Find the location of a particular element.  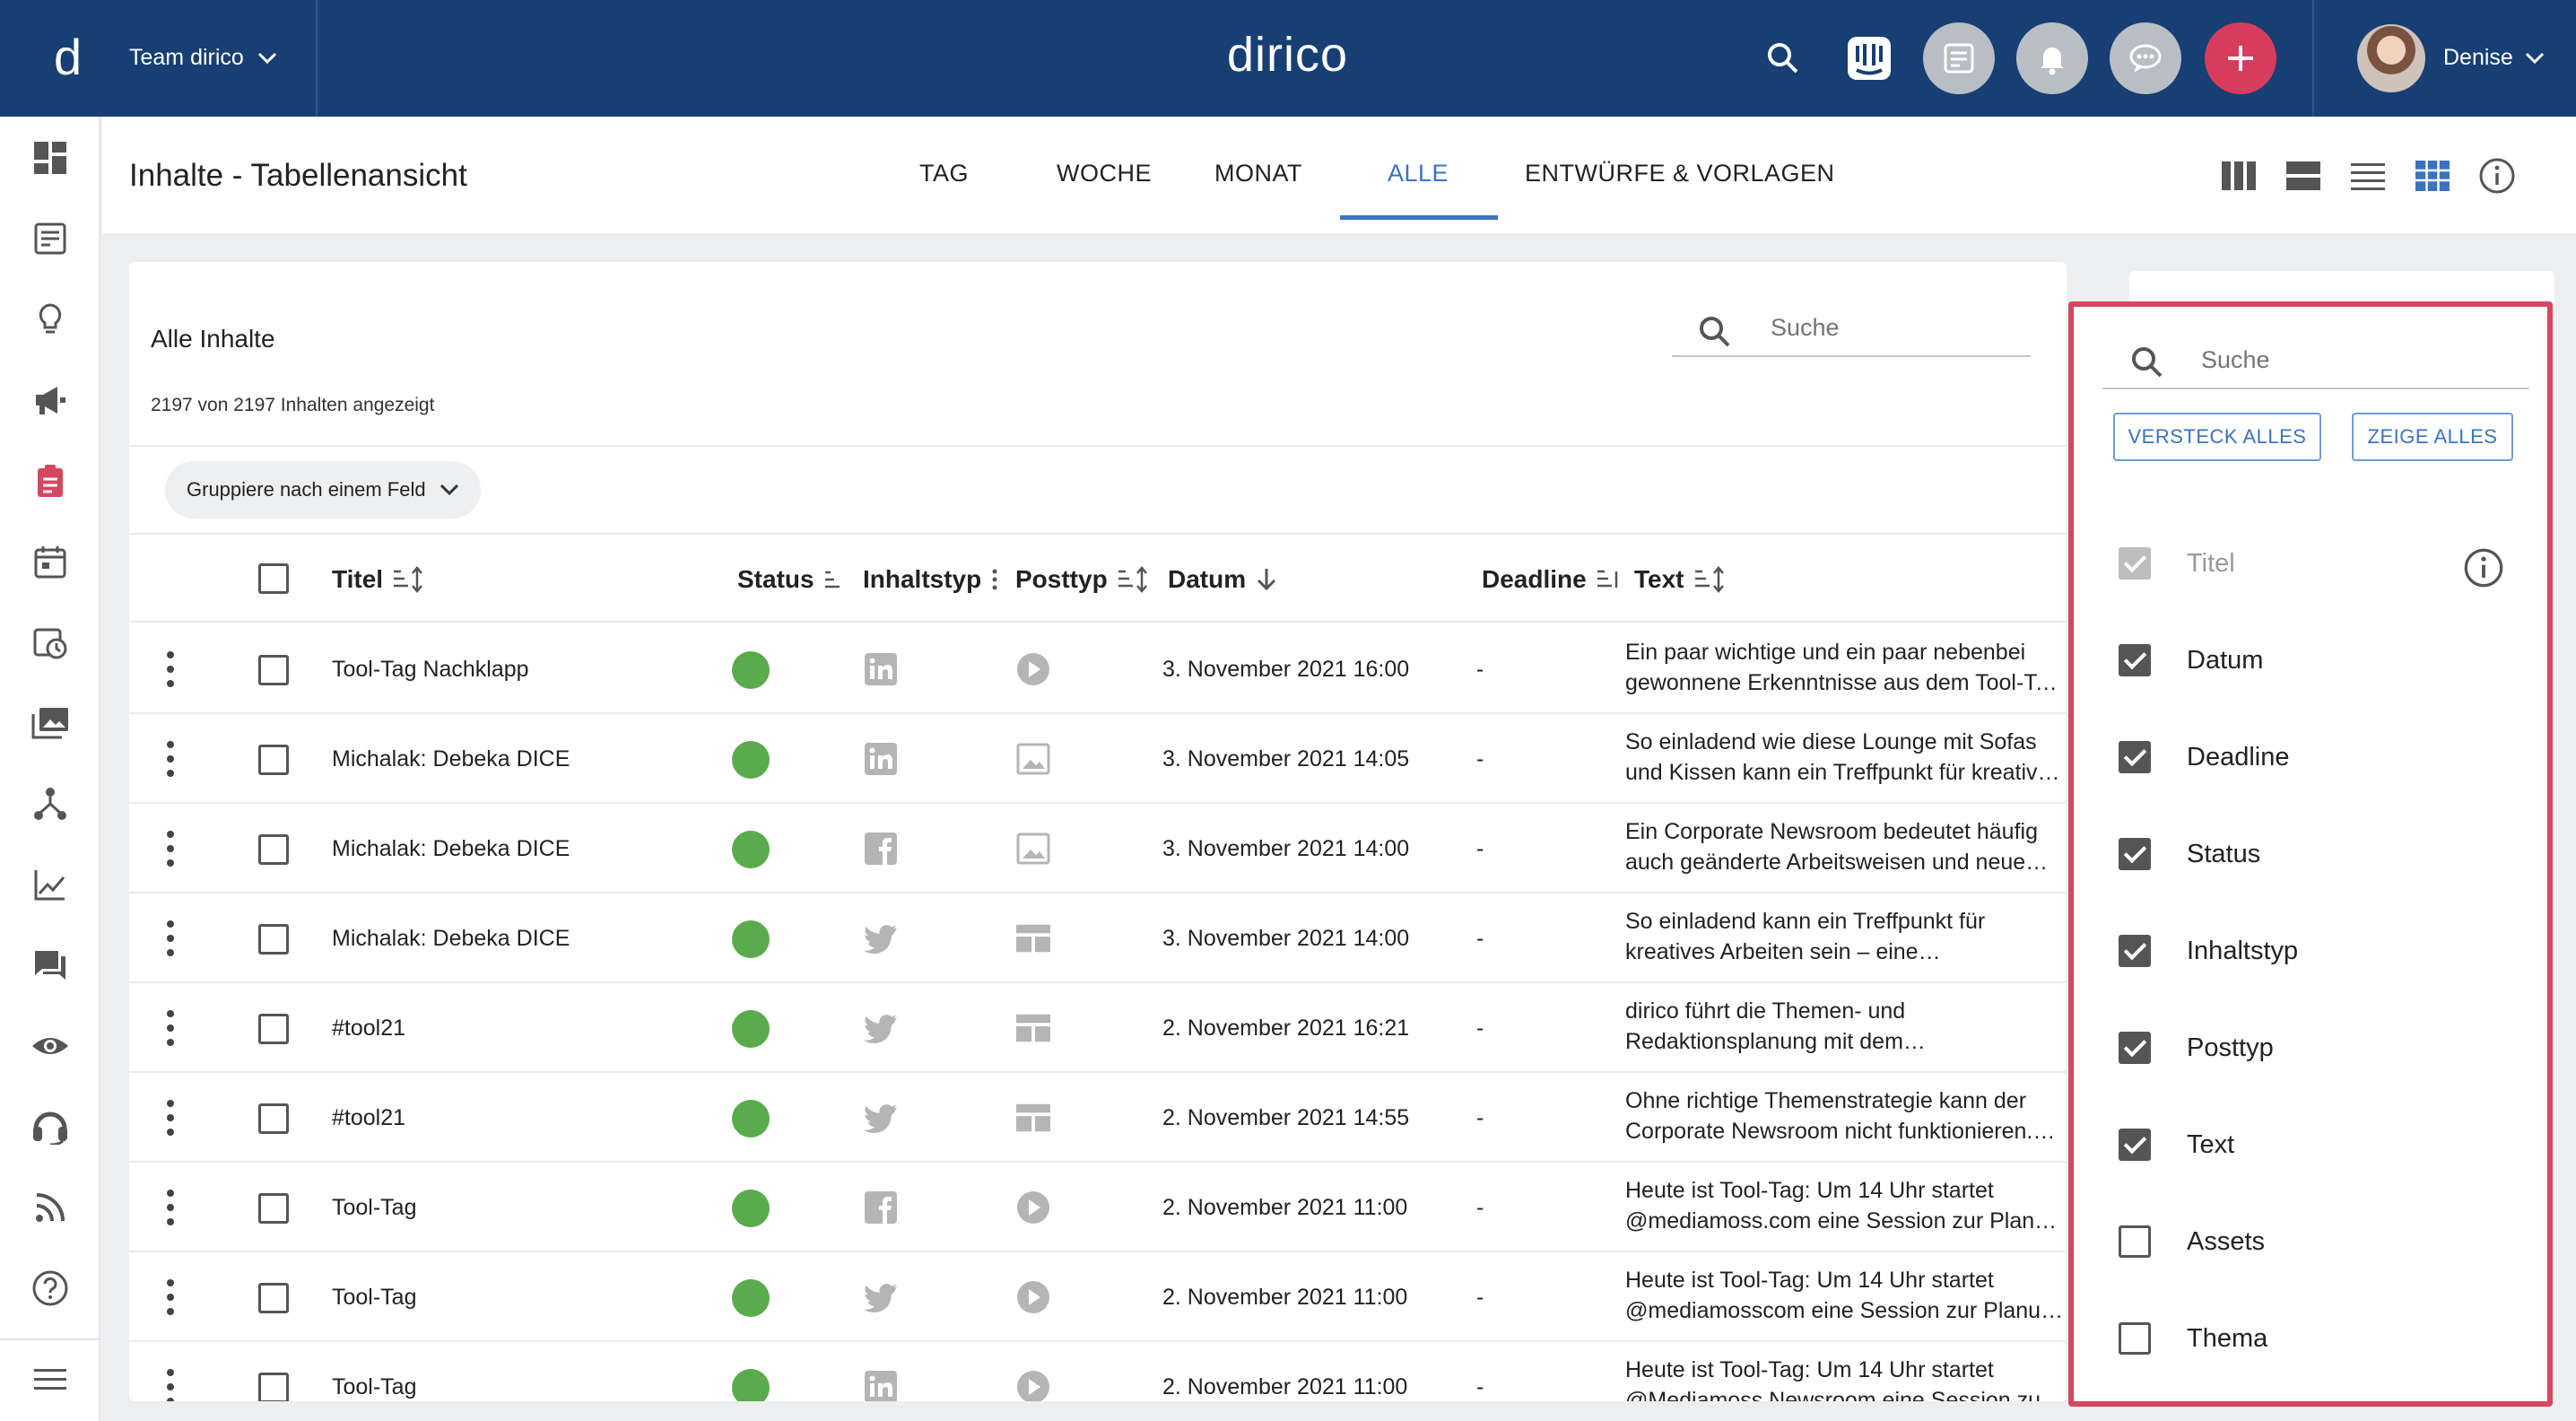

show-all-button: ZEIGE ALLES is located at coordinates (2432, 437).